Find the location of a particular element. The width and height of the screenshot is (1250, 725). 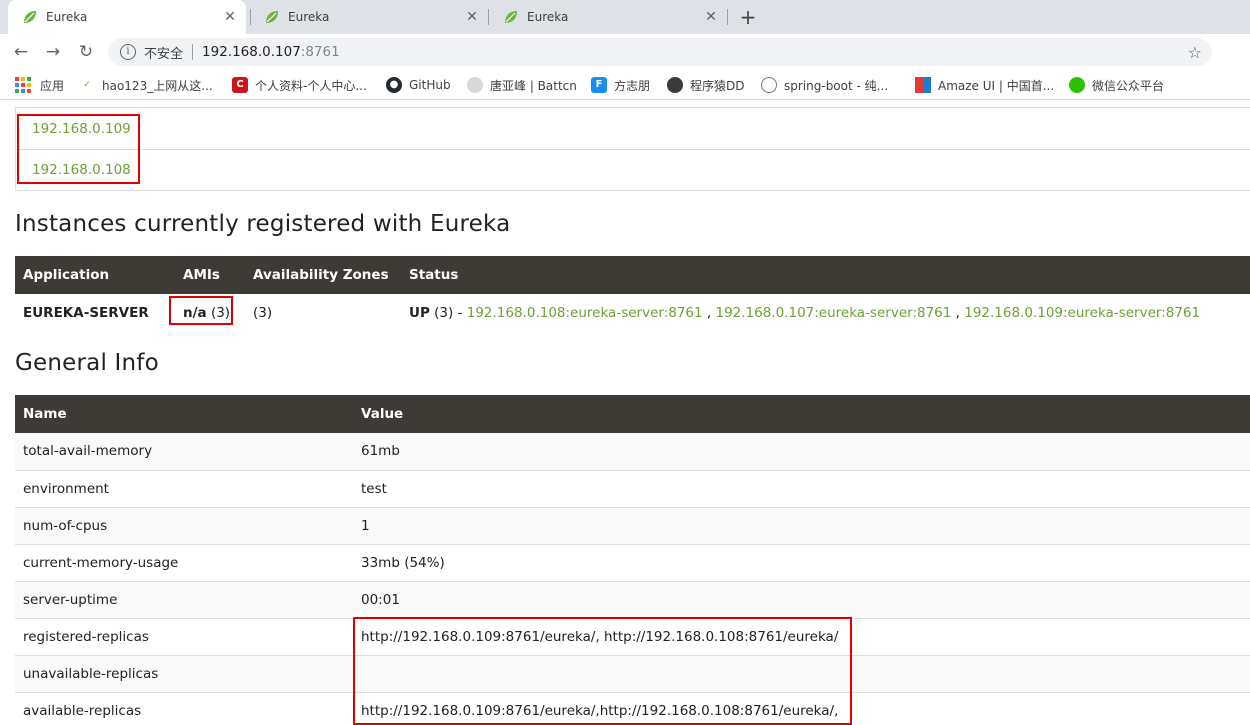

info-name: current-memory-usage is located at coordinates (184, 562).